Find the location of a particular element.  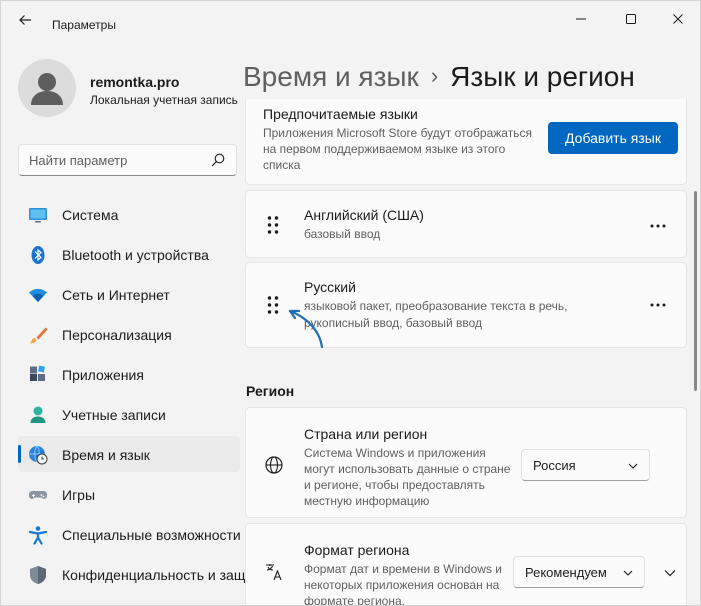

accessibility-icon is located at coordinates (38, 535).